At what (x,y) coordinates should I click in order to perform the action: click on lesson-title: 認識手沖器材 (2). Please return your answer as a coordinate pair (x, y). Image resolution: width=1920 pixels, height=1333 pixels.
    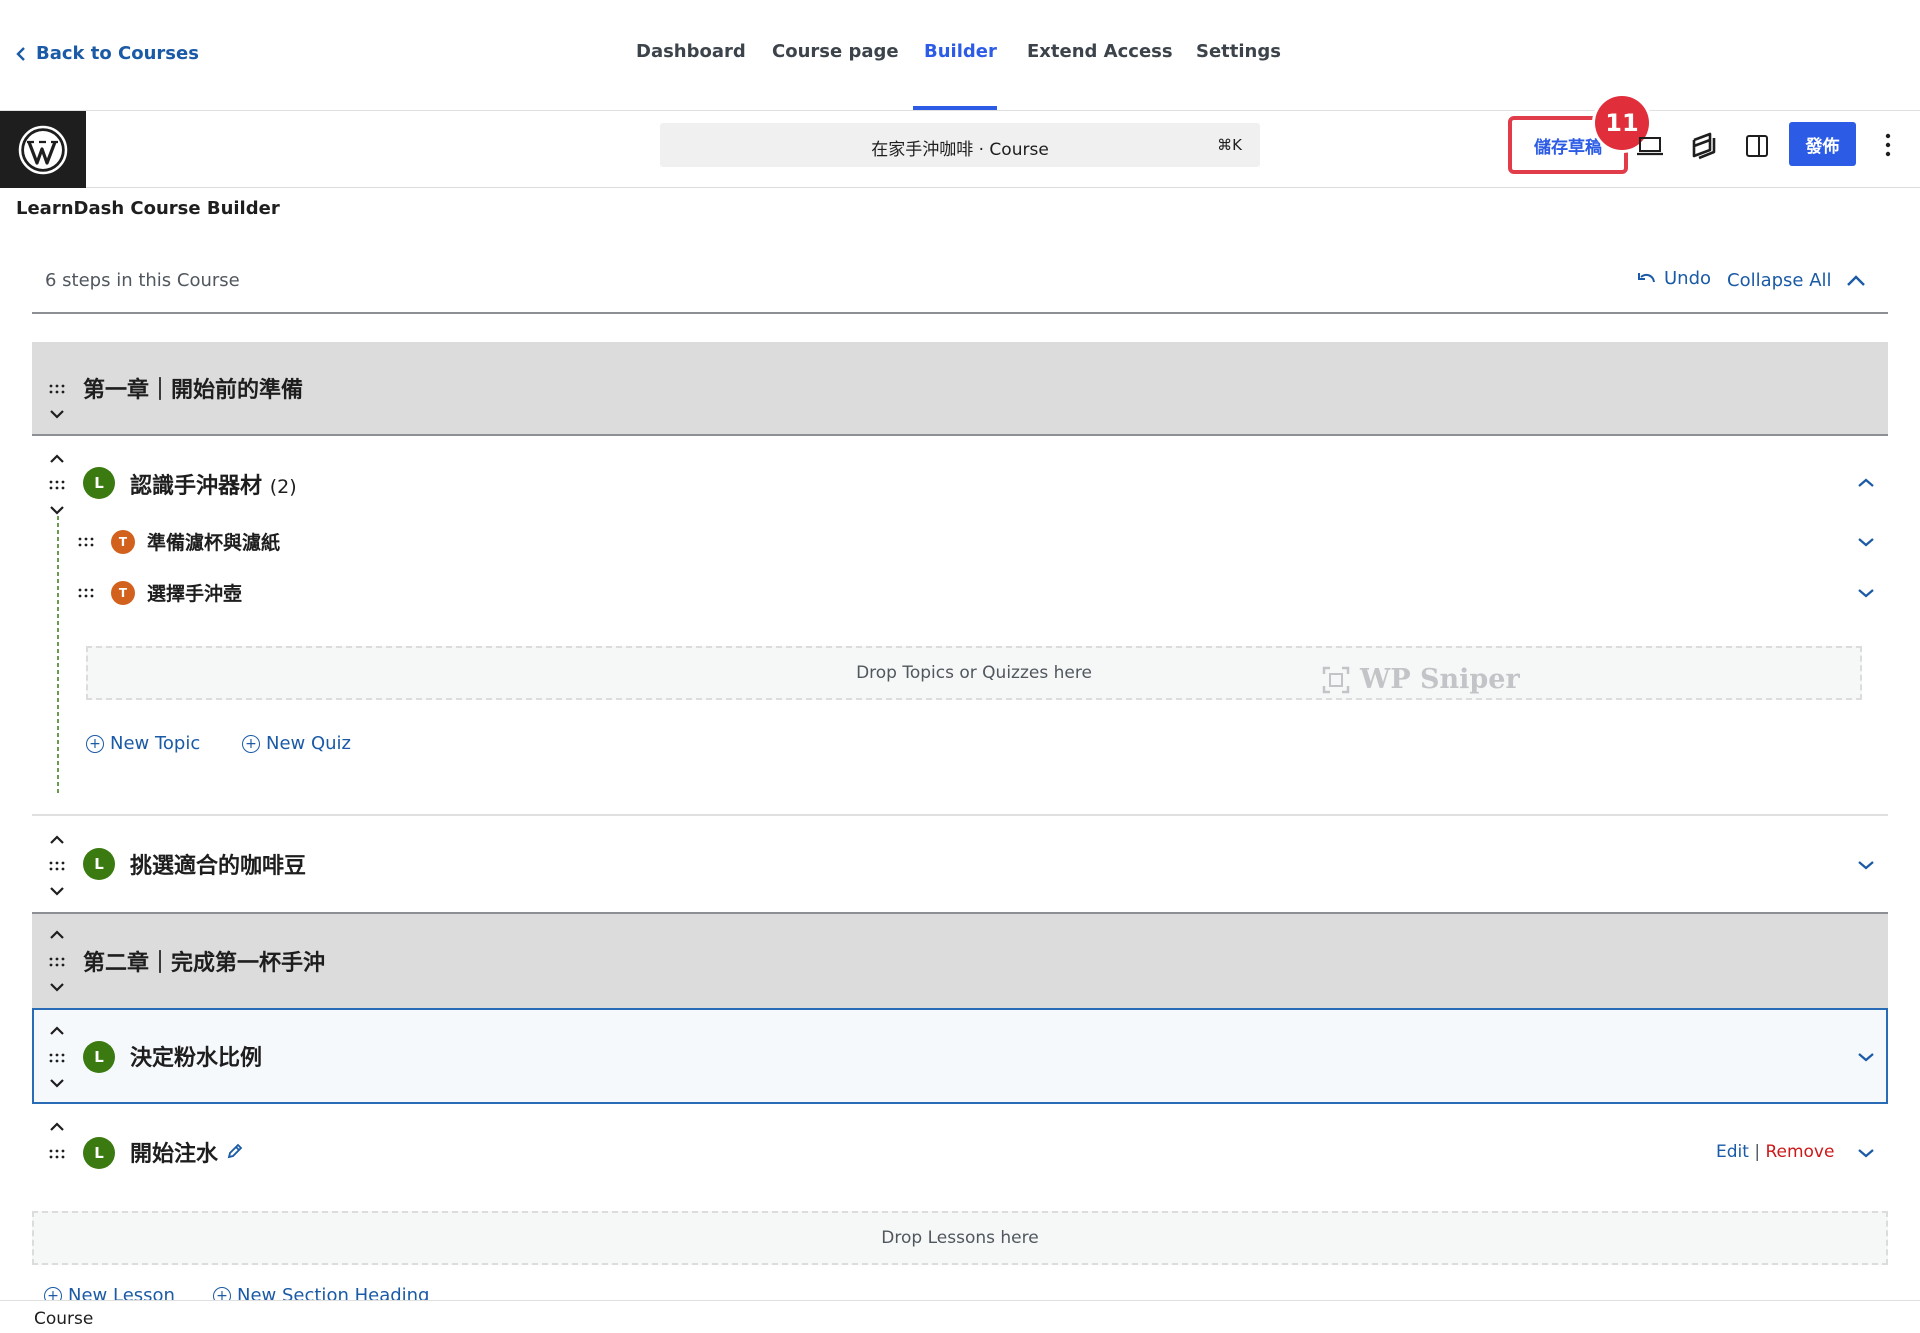
    Looking at the image, I should click on (213, 484).